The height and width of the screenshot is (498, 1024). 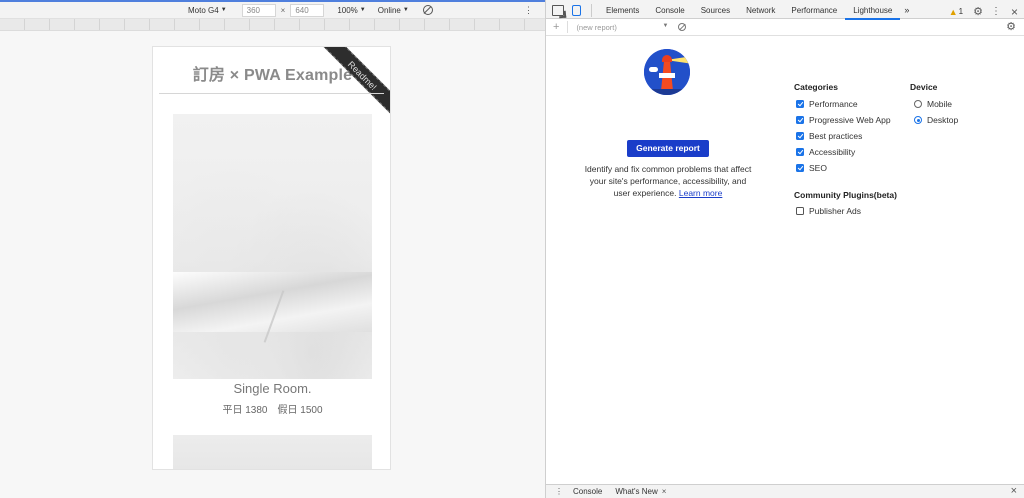 I want to click on width-input: 360, so click(x=258, y=10).